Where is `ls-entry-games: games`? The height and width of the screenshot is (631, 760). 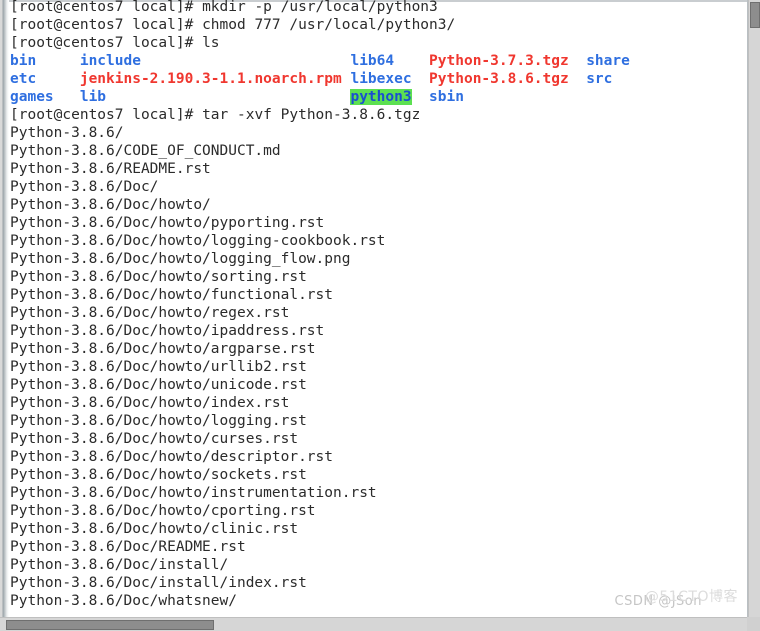 ls-entry-games: games is located at coordinates (45, 97).